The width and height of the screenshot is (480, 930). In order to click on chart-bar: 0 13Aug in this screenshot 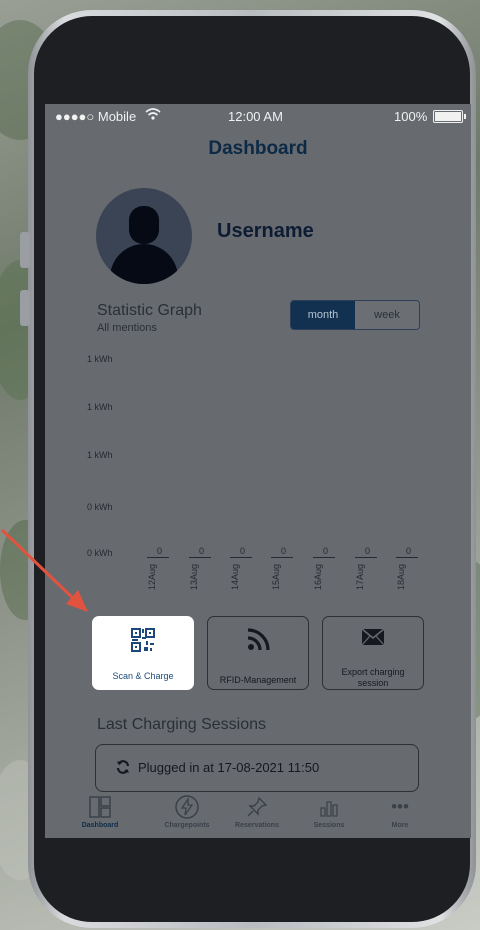, I will do `click(203, 571)`.